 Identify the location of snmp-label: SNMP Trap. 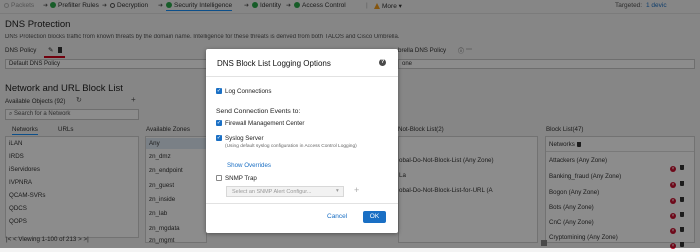
(241, 178).